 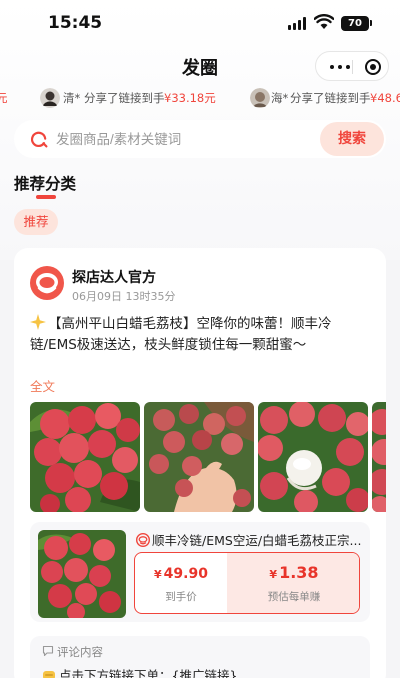 I want to click on price-panel: ¥49.90 到手价, so click(x=181, y=583).